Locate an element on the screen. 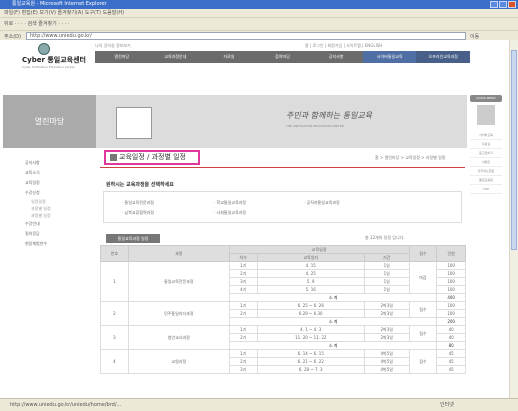  nav-item: 열린마당 is located at coordinates (122, 57).